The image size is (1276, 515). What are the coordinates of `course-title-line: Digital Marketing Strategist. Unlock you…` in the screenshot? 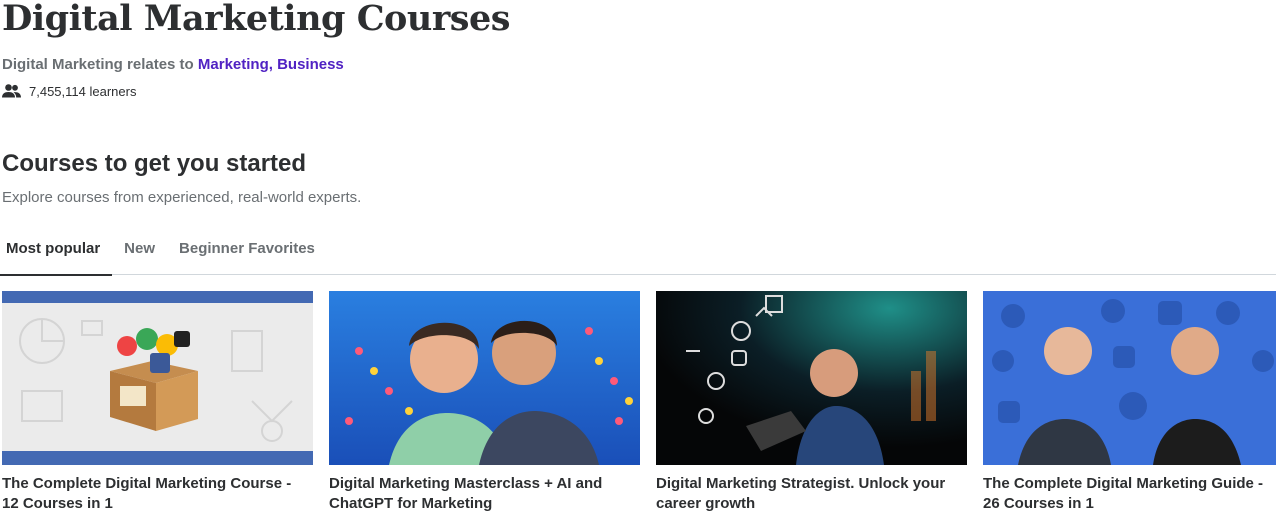 It's located at (801, 483).